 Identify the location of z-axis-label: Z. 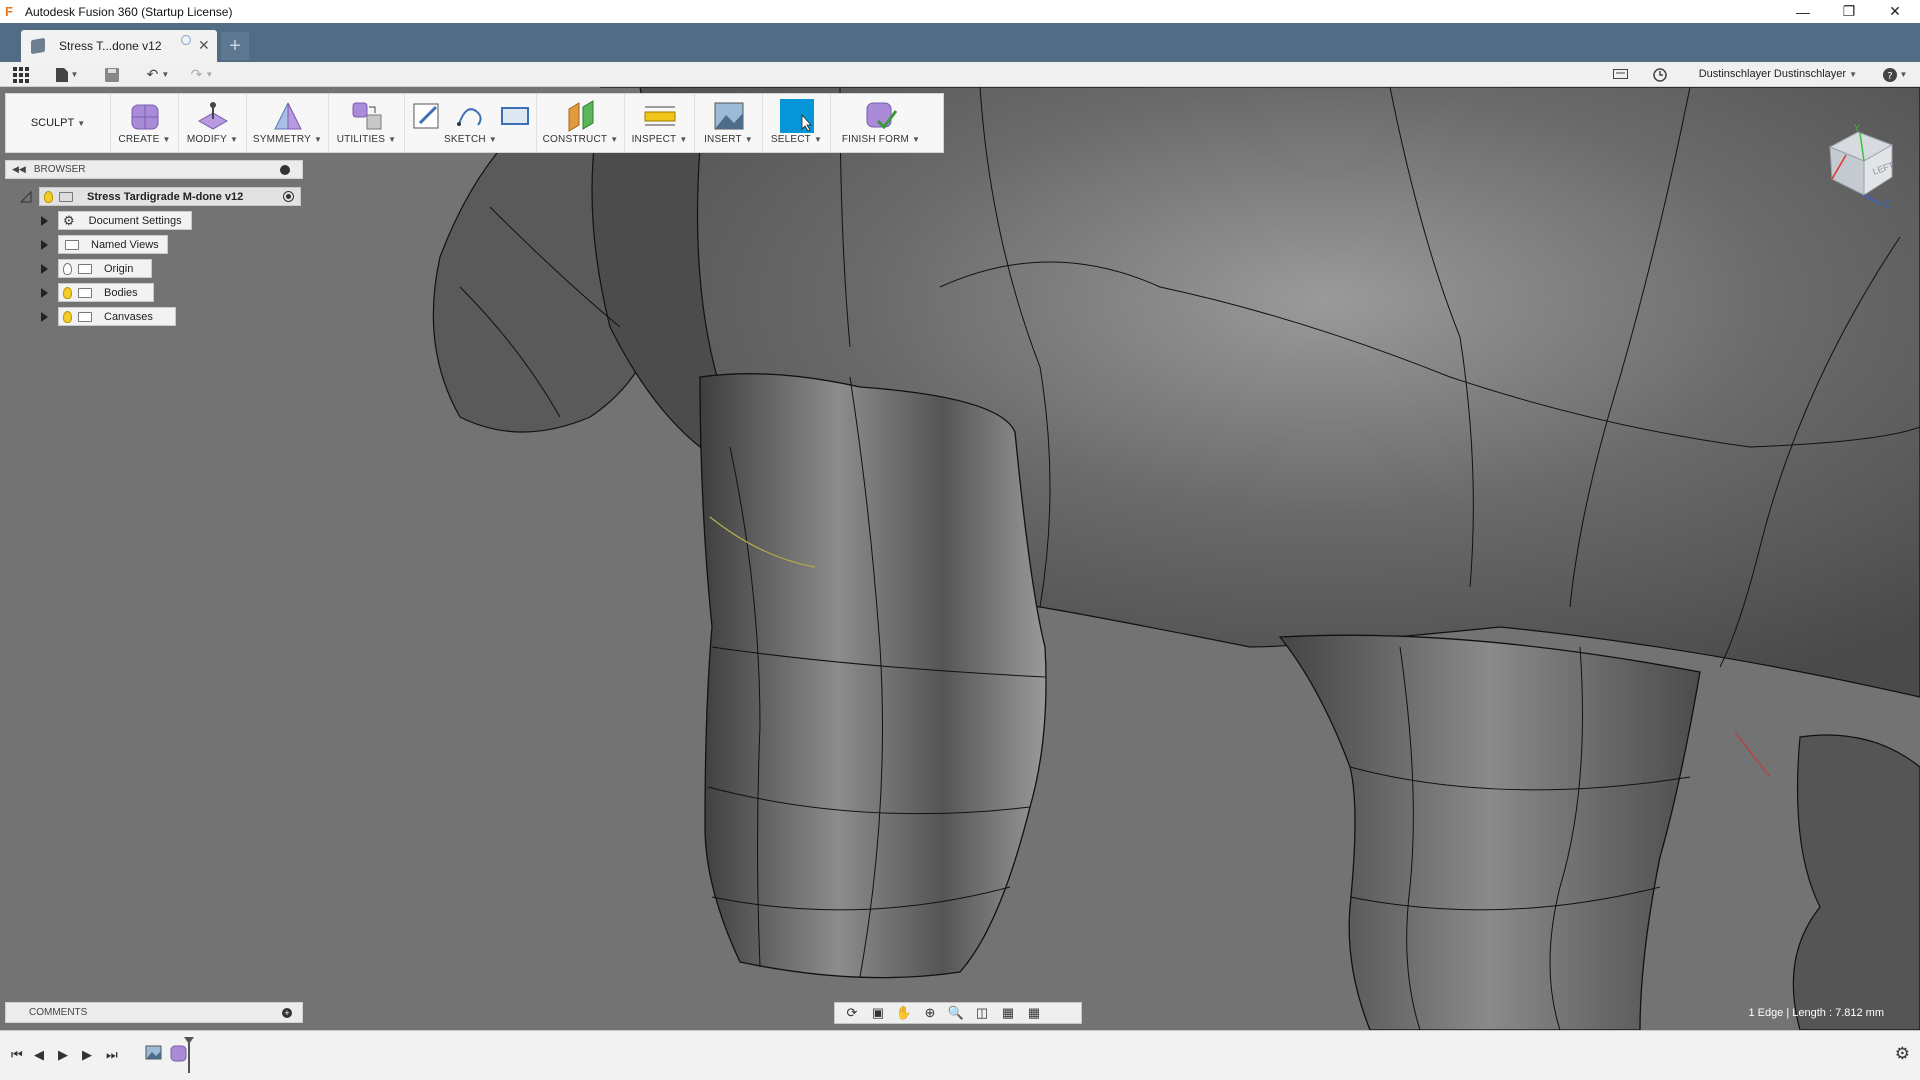
(1887, 204).